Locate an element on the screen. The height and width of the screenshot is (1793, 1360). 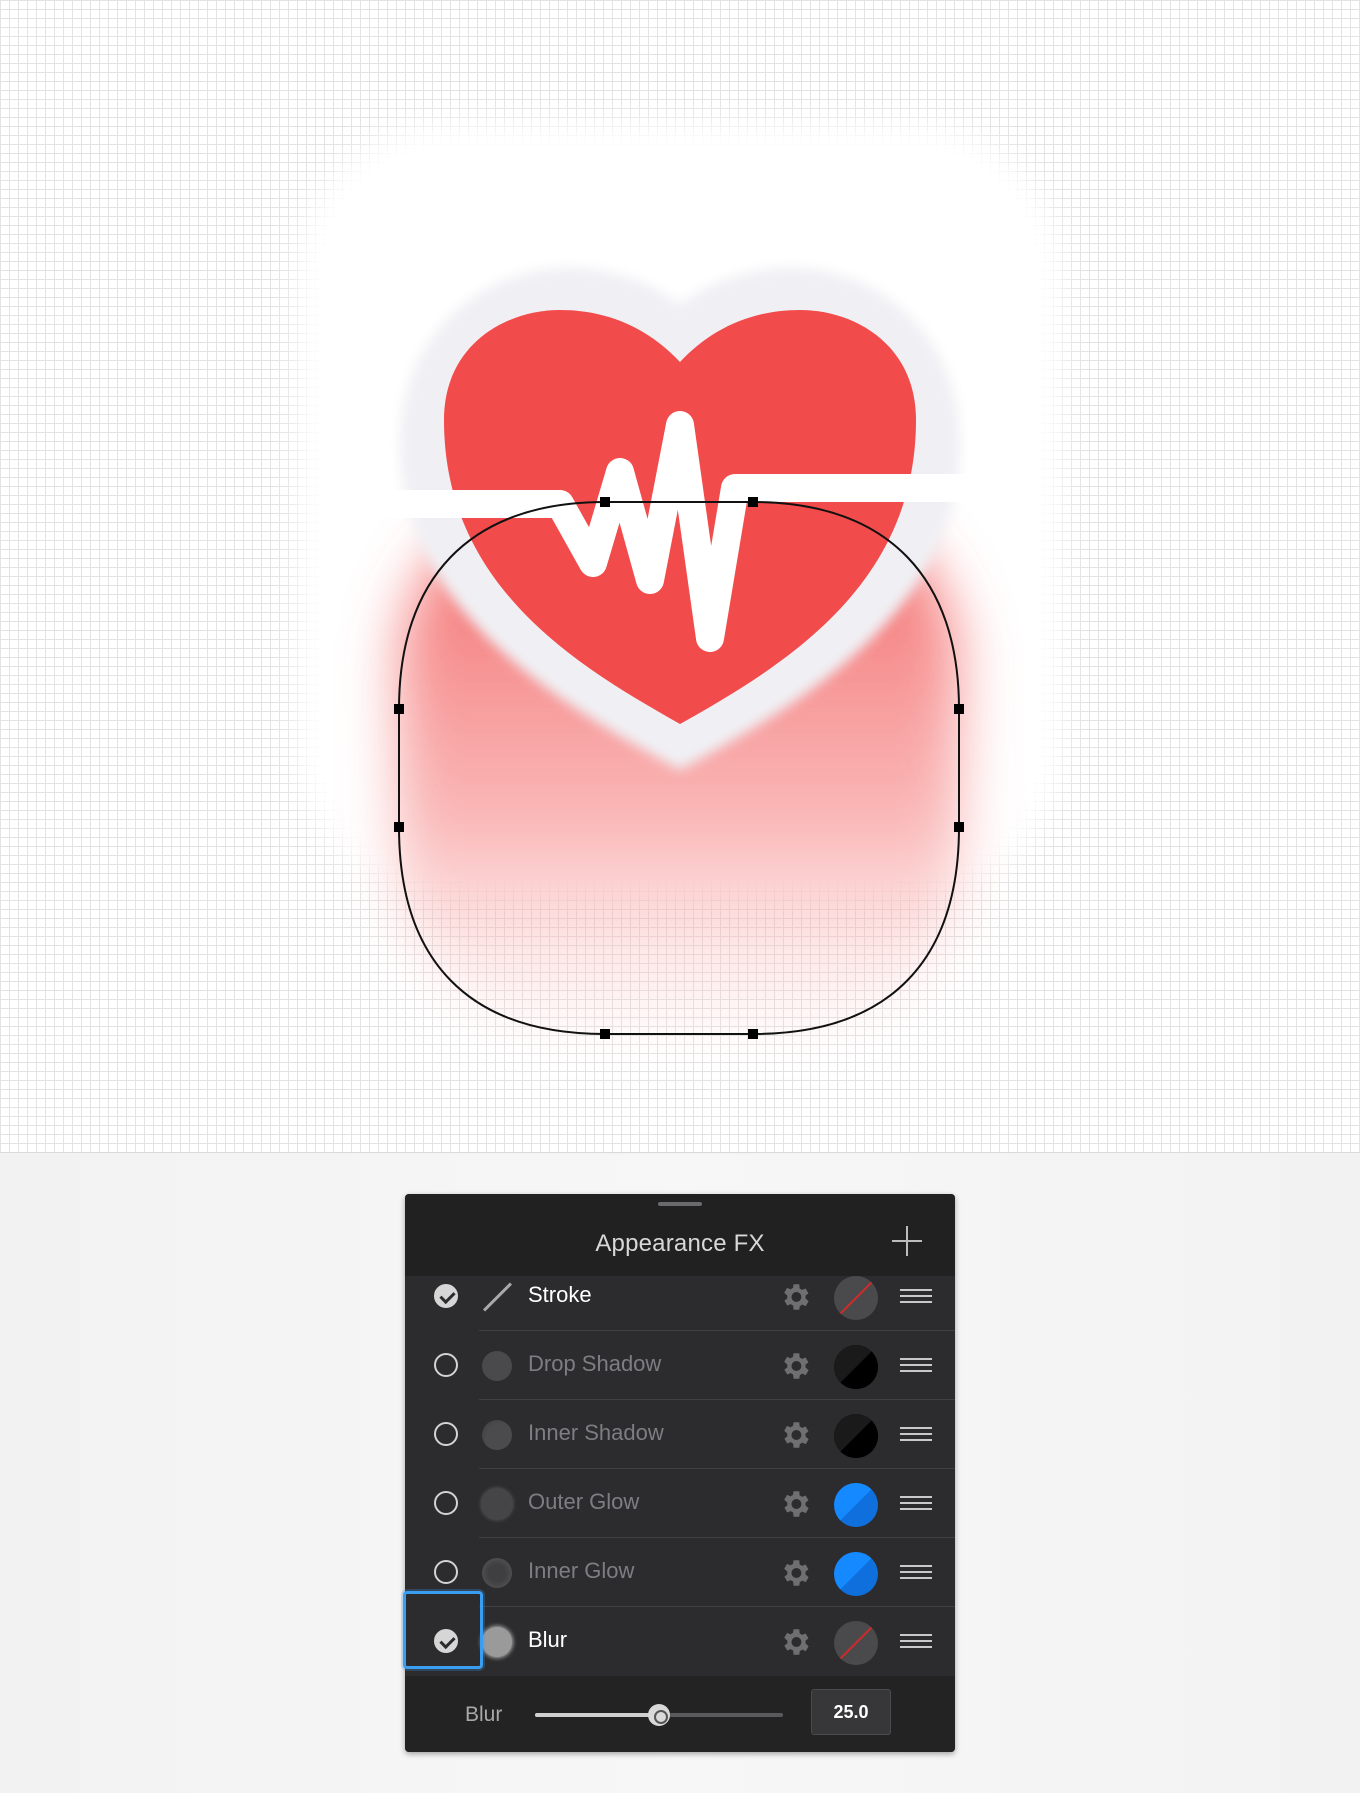
add-effect-button is located at coordinates (907, 1241).